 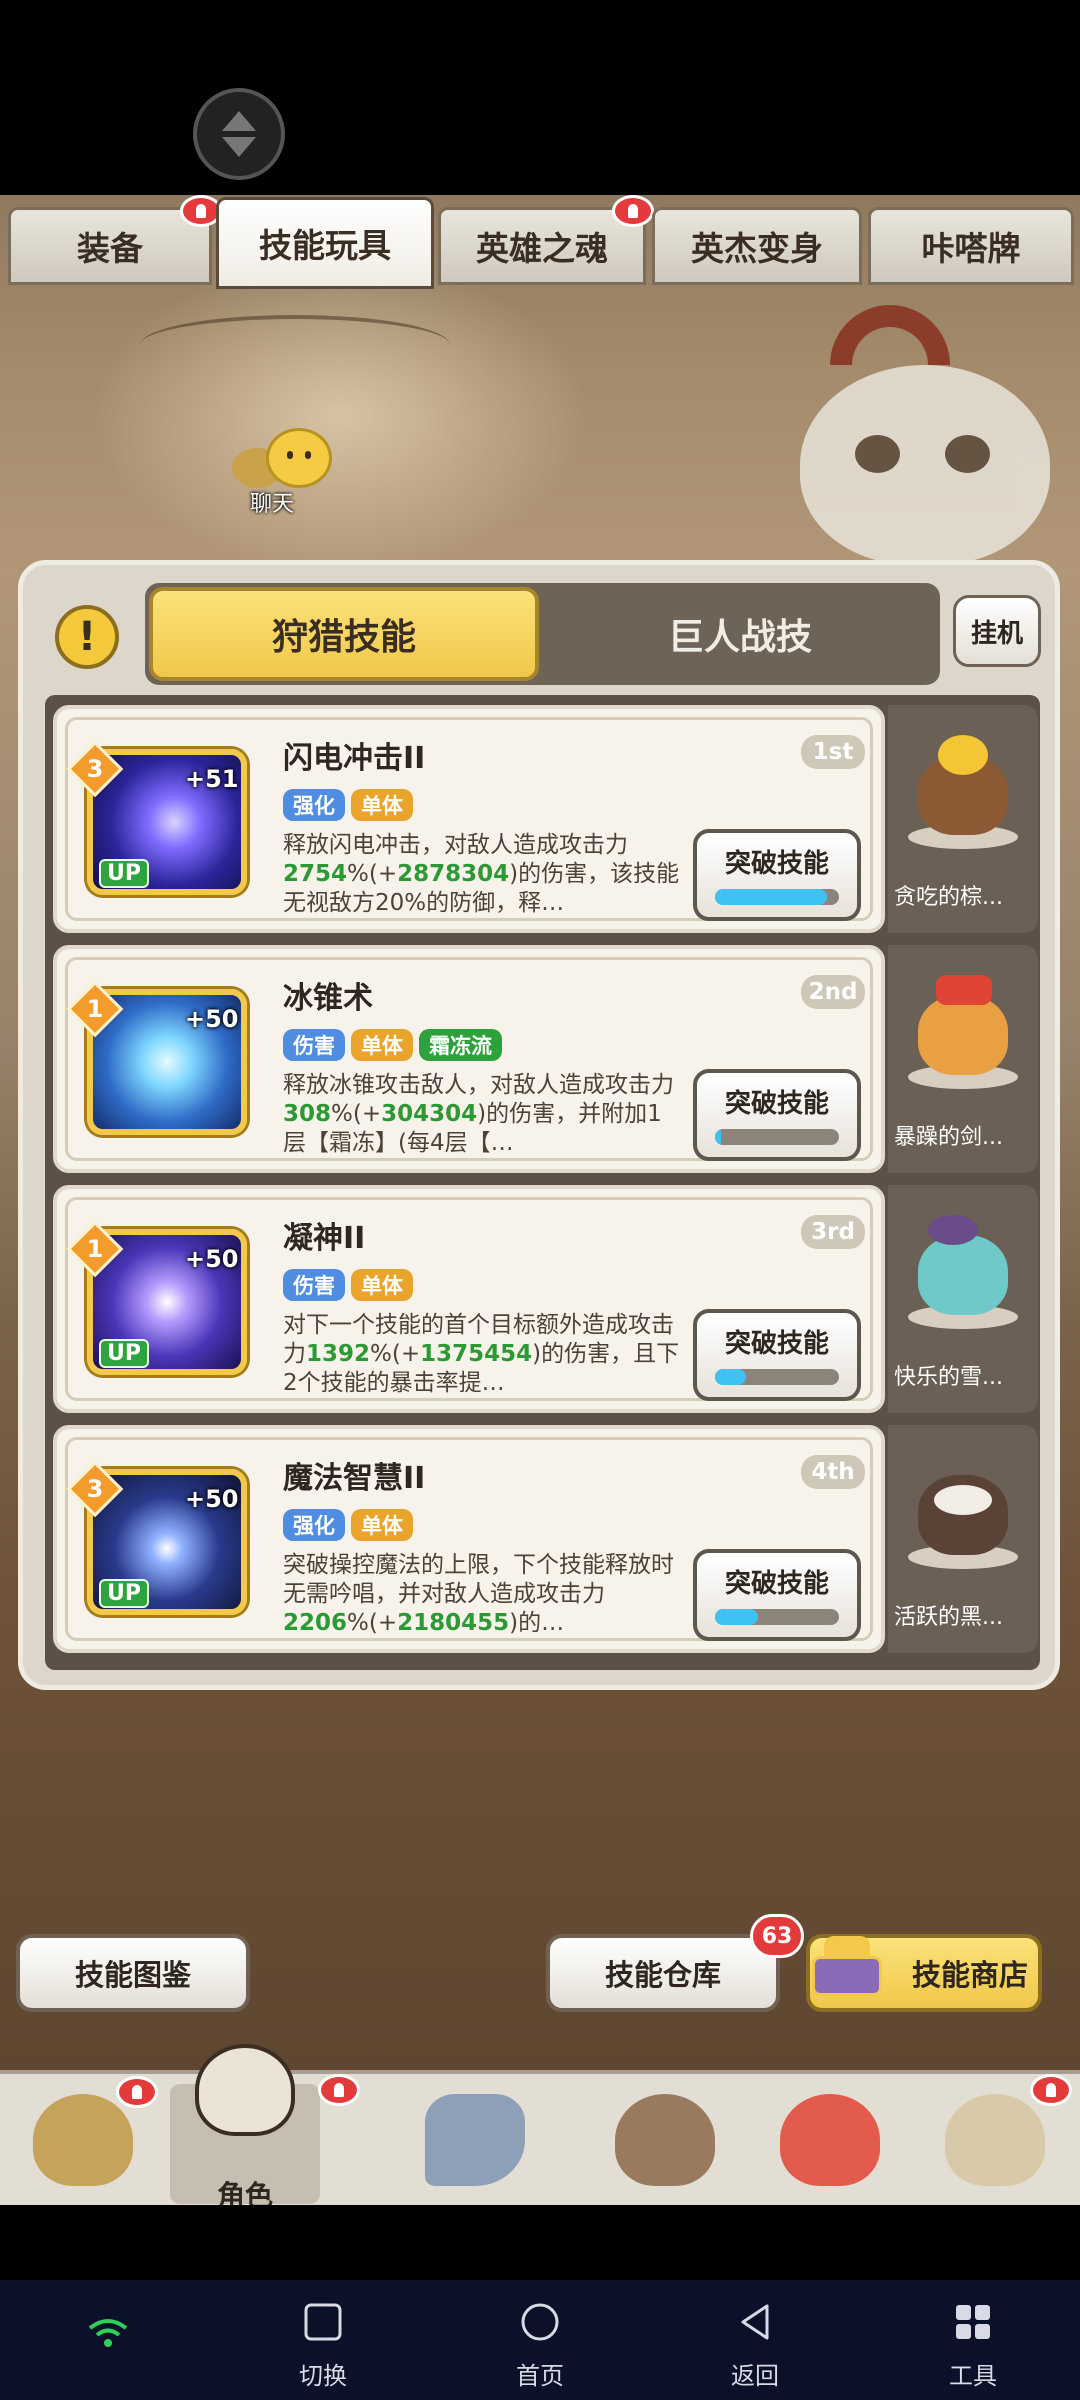 What do you see at coordinates (348, 1285) in the screenshot?
I see `tag-list: 伤害 单体` at bounding box center [348, 1285].